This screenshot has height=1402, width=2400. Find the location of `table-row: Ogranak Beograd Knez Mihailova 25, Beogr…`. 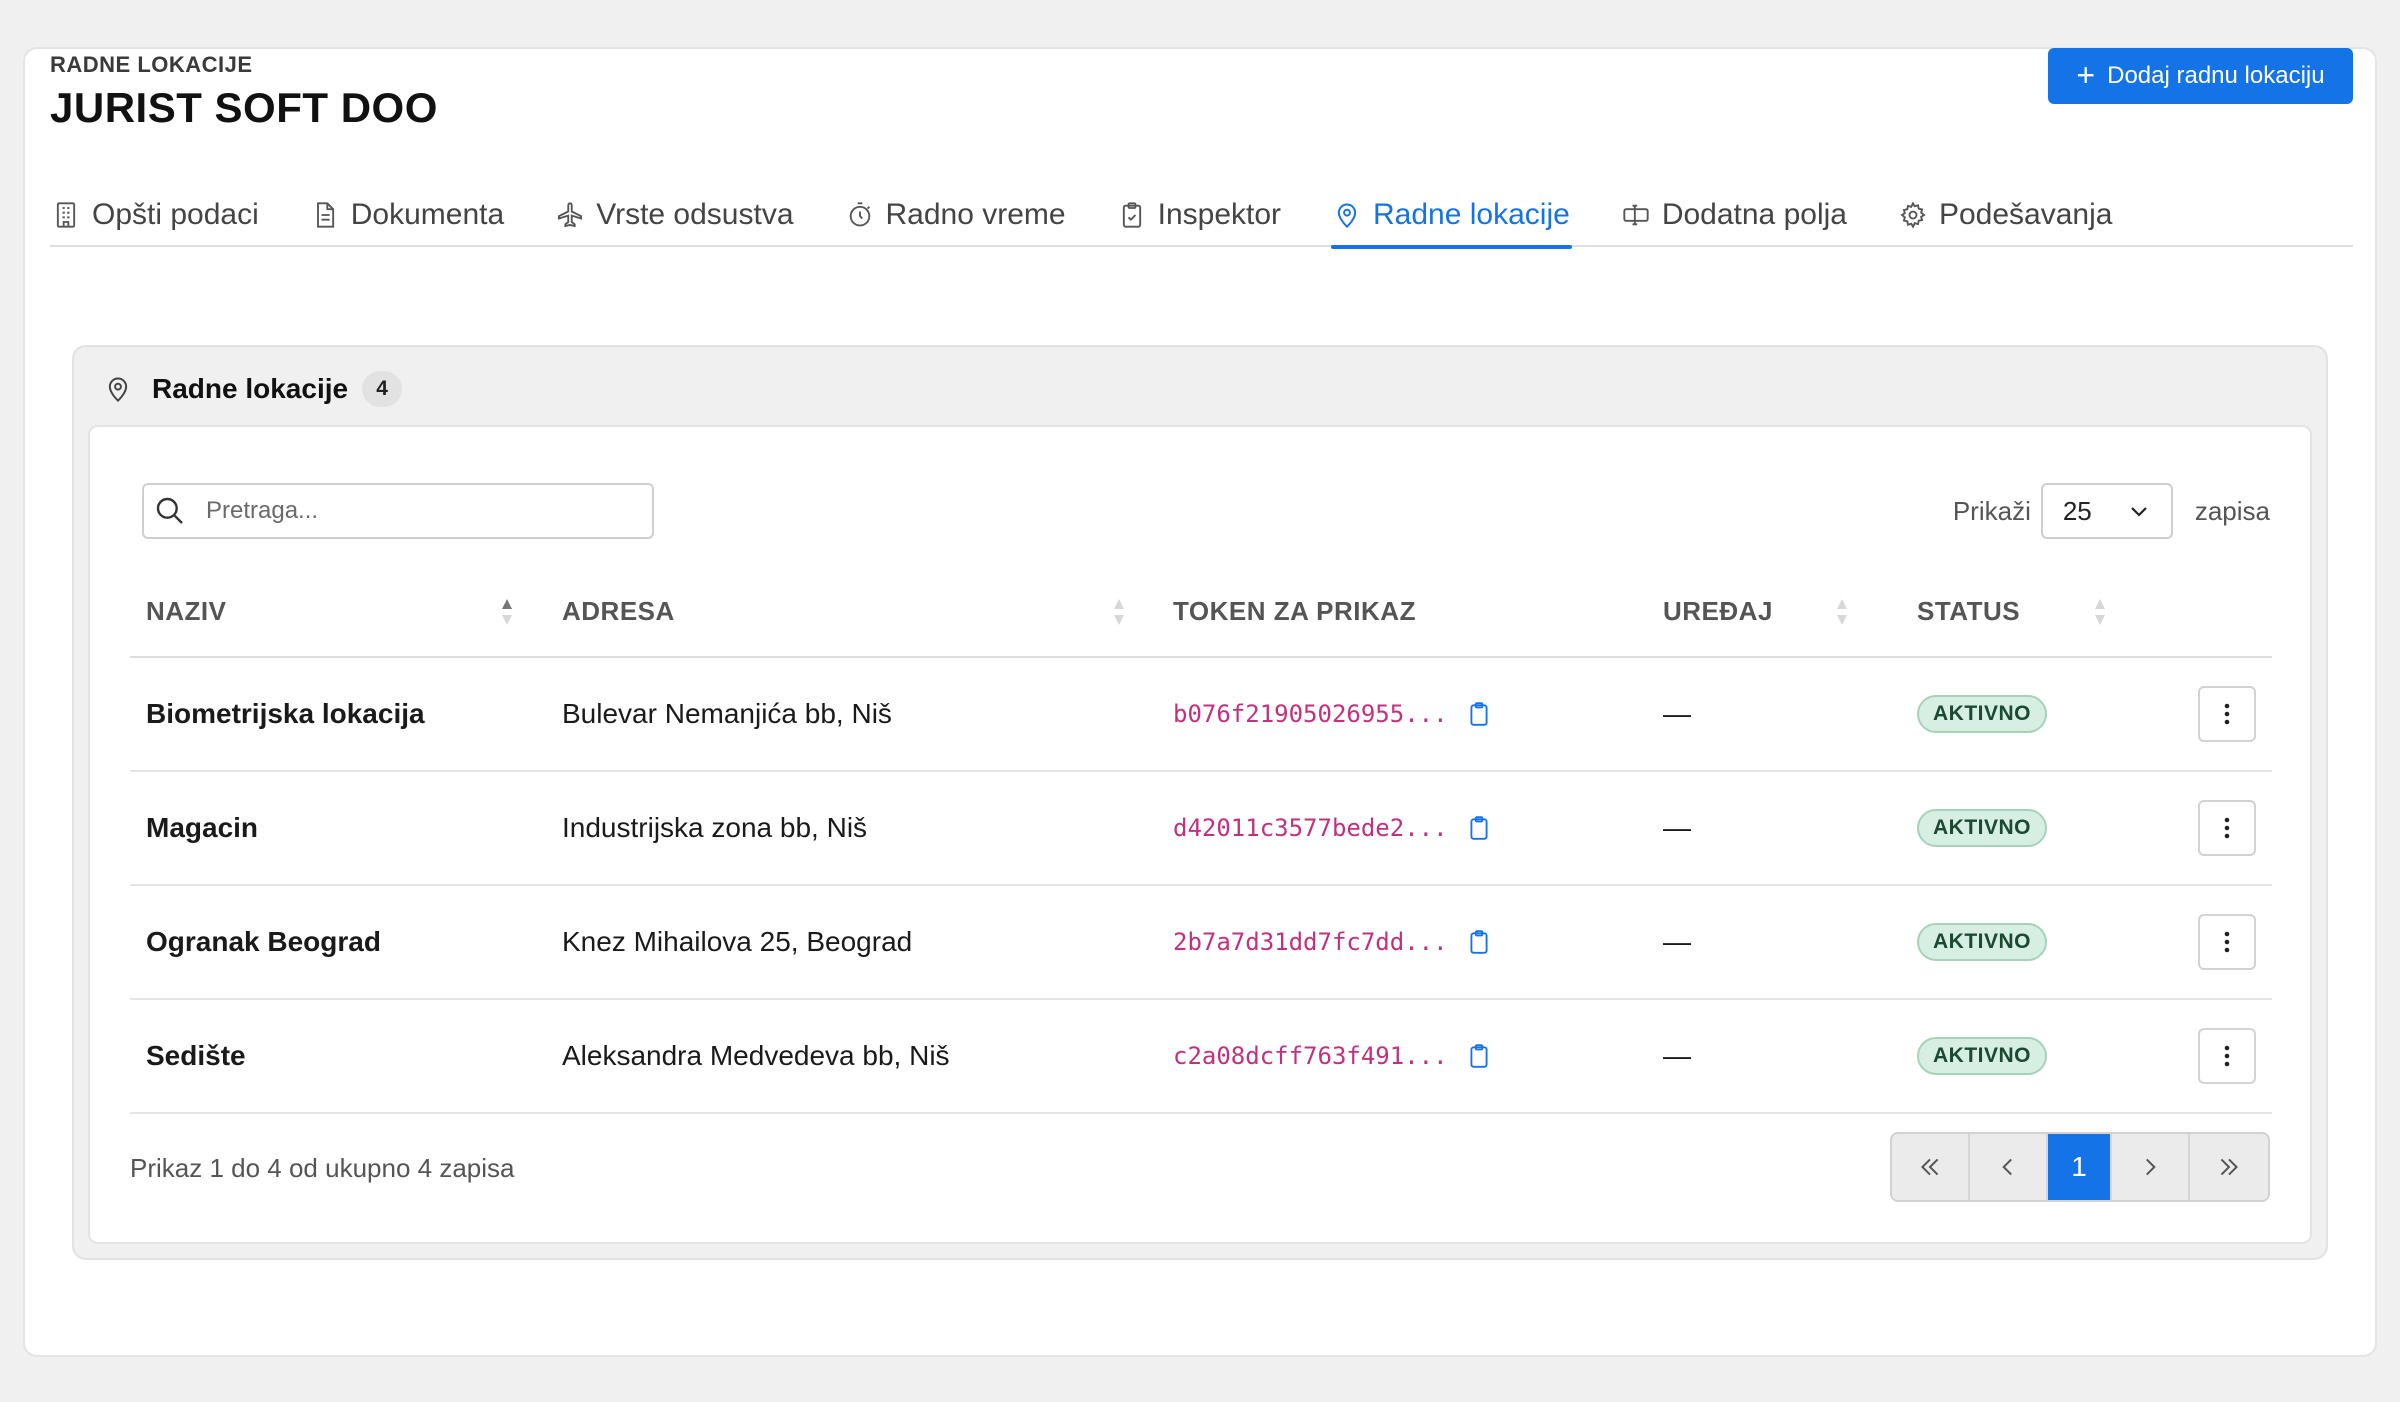

table-row: Ogranak Beograd Knez Mihailova 25, Beogr… is located at coordinates (1201, 942).